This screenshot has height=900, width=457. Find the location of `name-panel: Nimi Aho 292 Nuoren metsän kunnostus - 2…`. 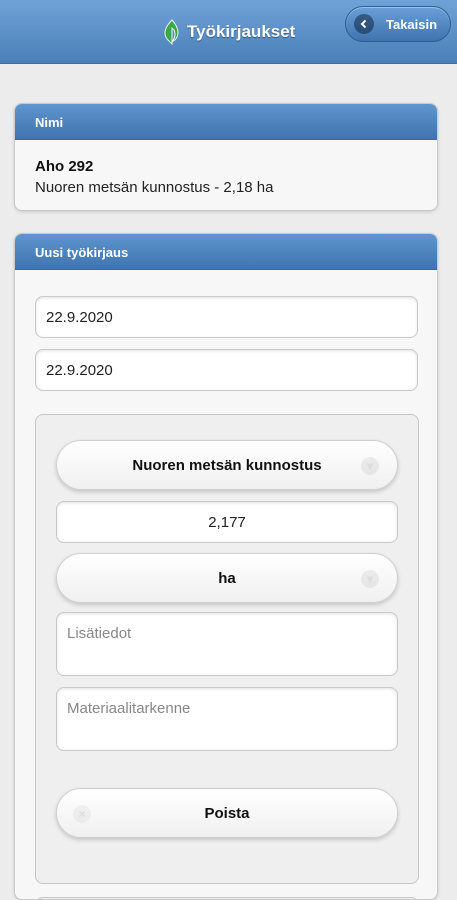

name-panel: Nimi Aho 292 Nuoren metsän kunnostus - 2… is located at coordinates (226, 157).